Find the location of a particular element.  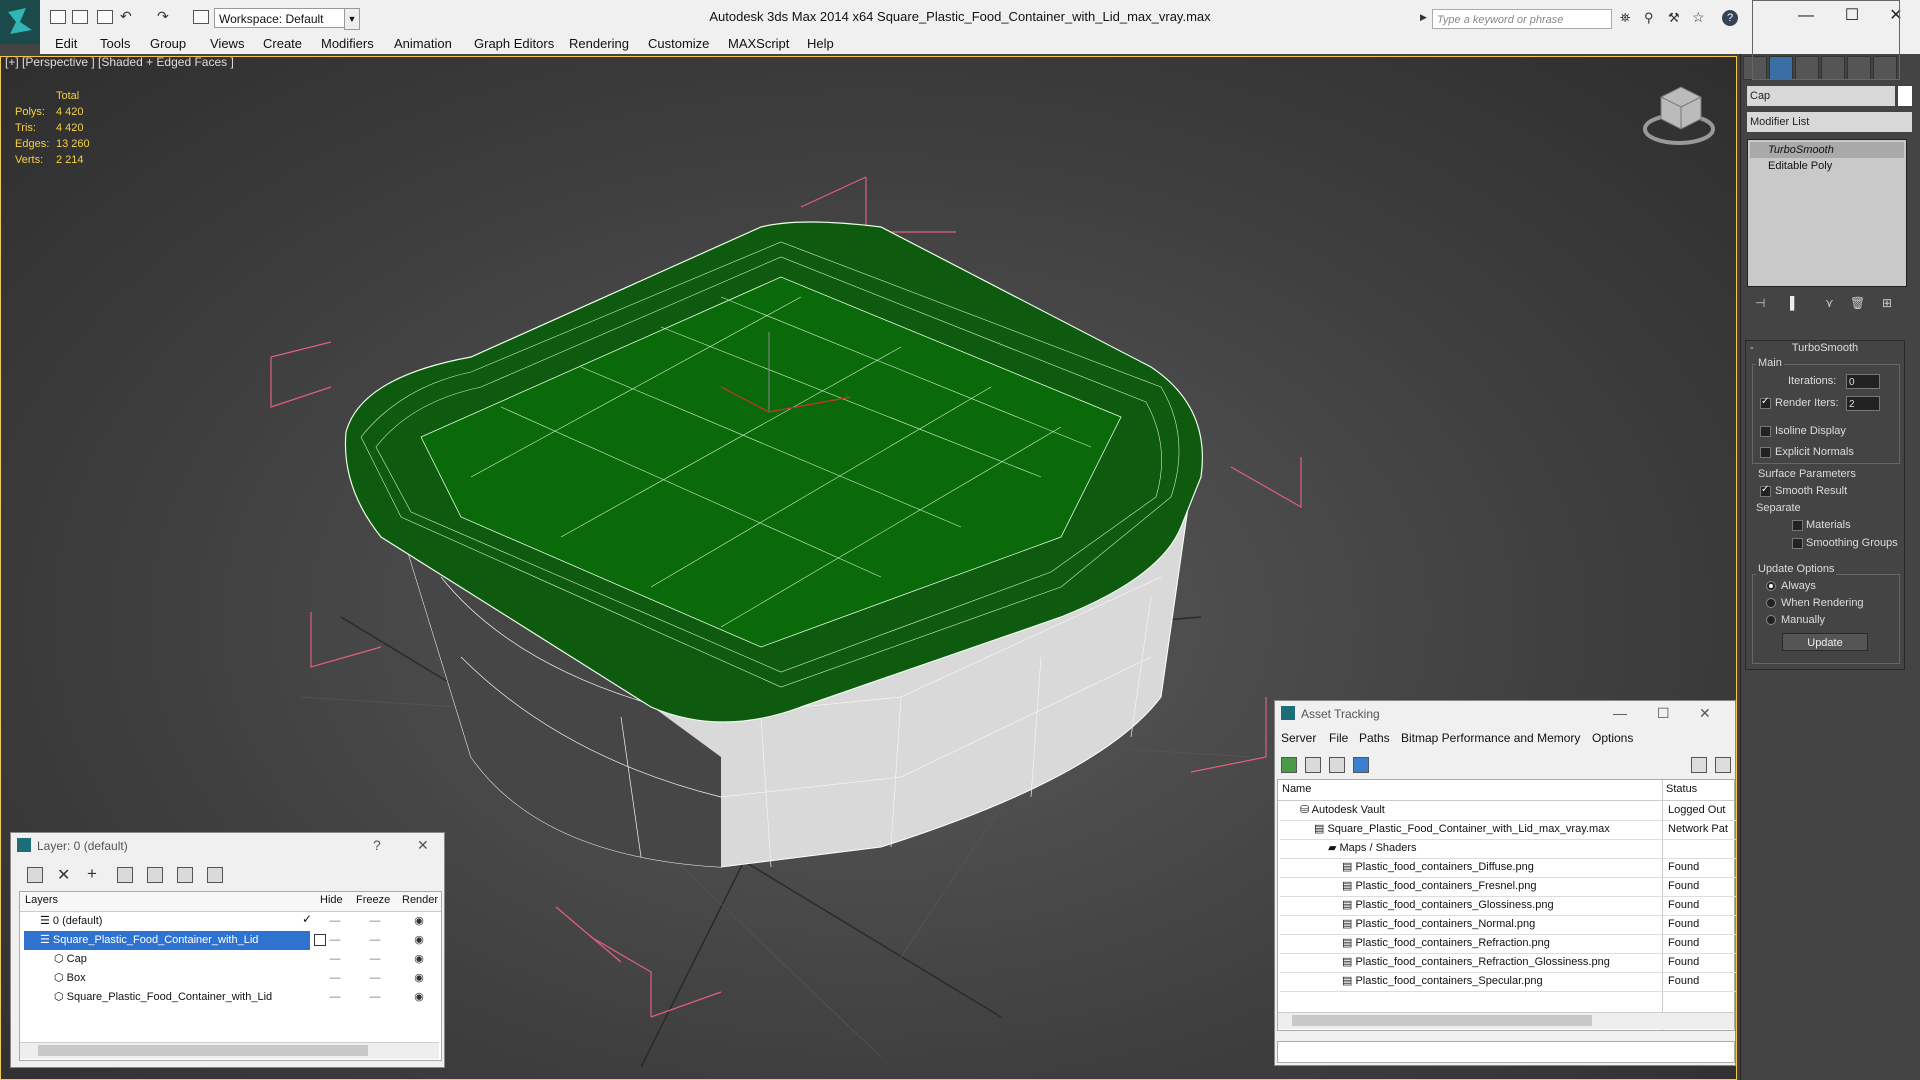

status-column-header: Status is located at coordinates (1681, 789).